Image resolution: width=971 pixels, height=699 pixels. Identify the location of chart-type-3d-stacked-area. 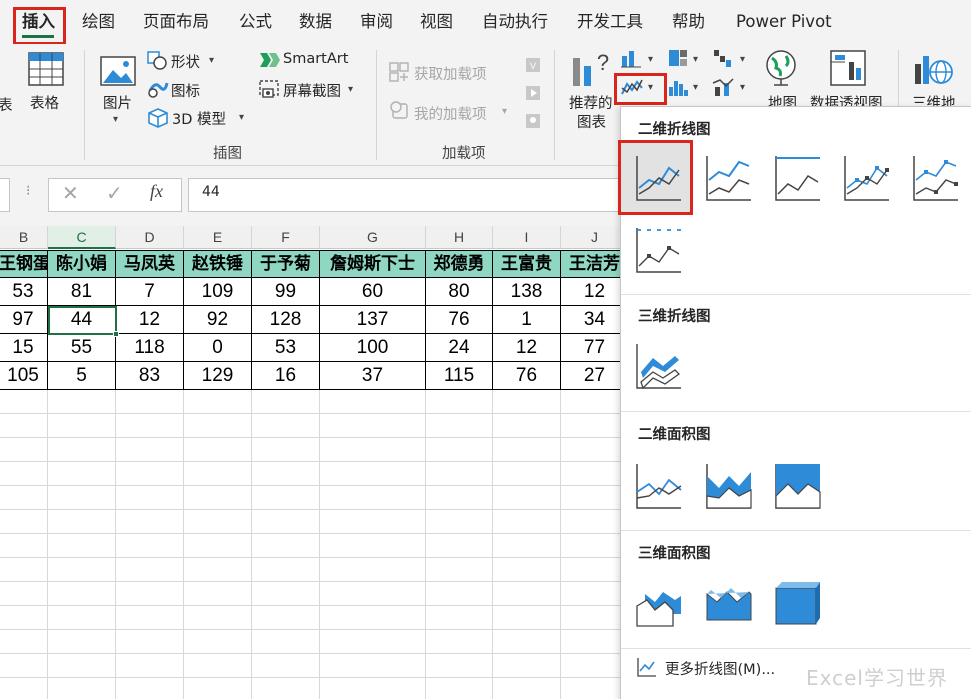
(728, 603).